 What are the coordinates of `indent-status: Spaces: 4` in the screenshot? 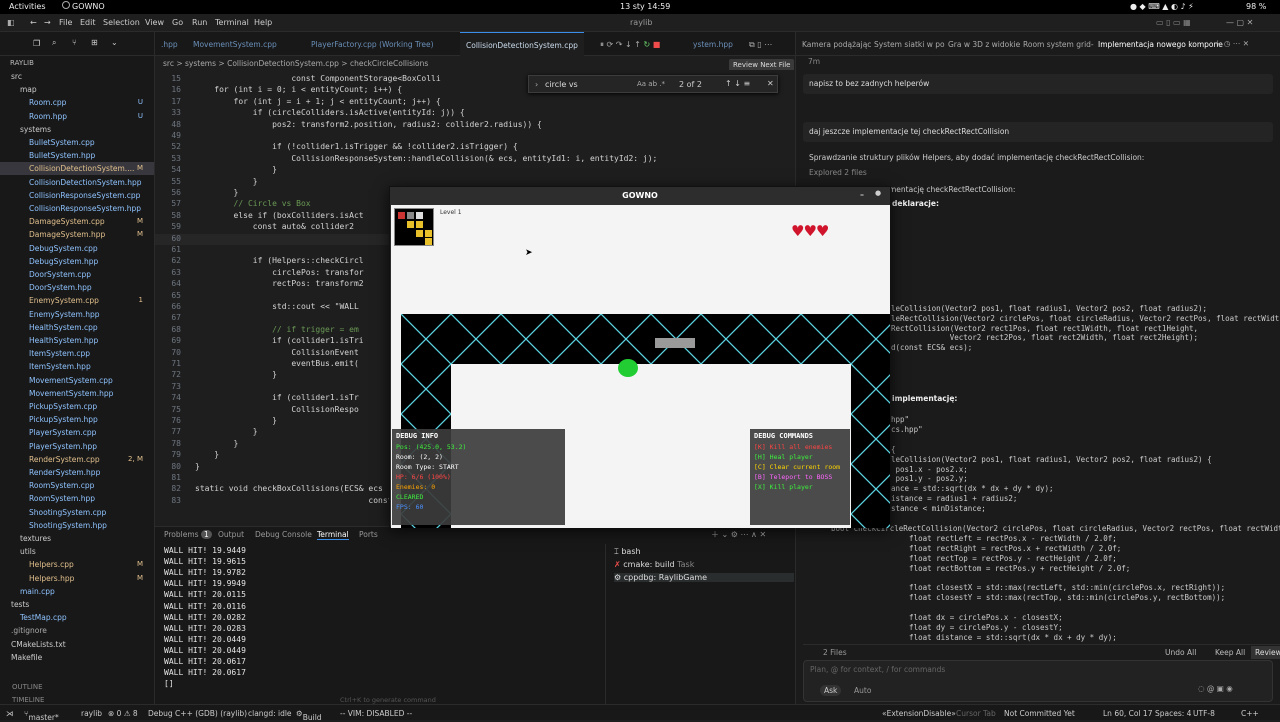 It's located at (1173, 713).